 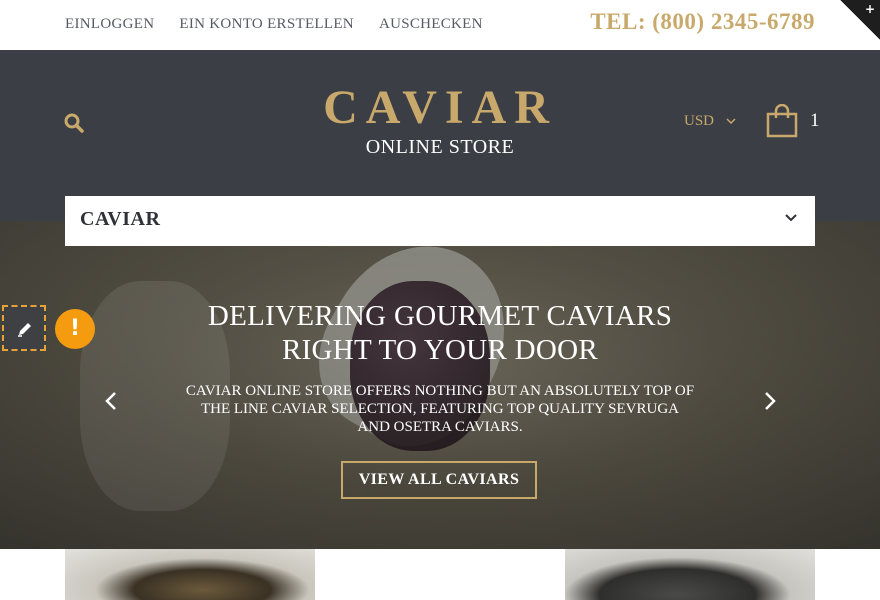 What do you see at coordinates (815, 120) in the screenshot?
I see `cart-count: 1` at bounding box center [815, 120].